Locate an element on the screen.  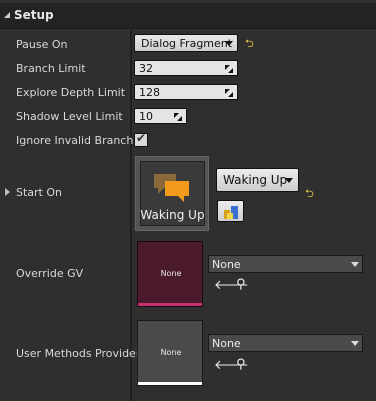
collapse-arrow-icon is located at coordinates (7, 15).